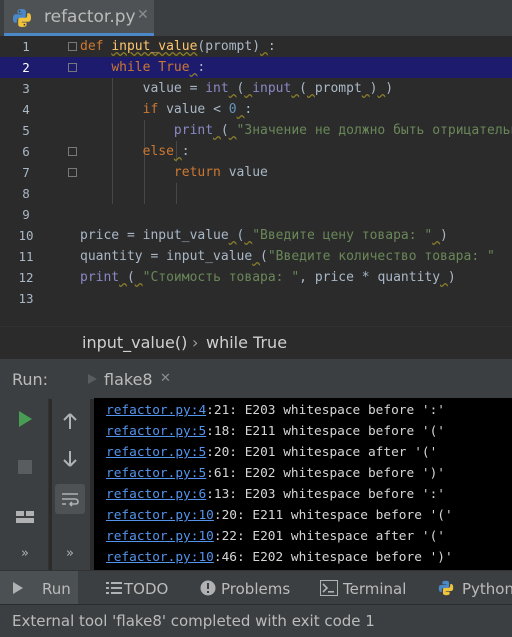 The height and width of the screenshot is (637, 512). I want to click on line-number: 12, so click(26, 277).